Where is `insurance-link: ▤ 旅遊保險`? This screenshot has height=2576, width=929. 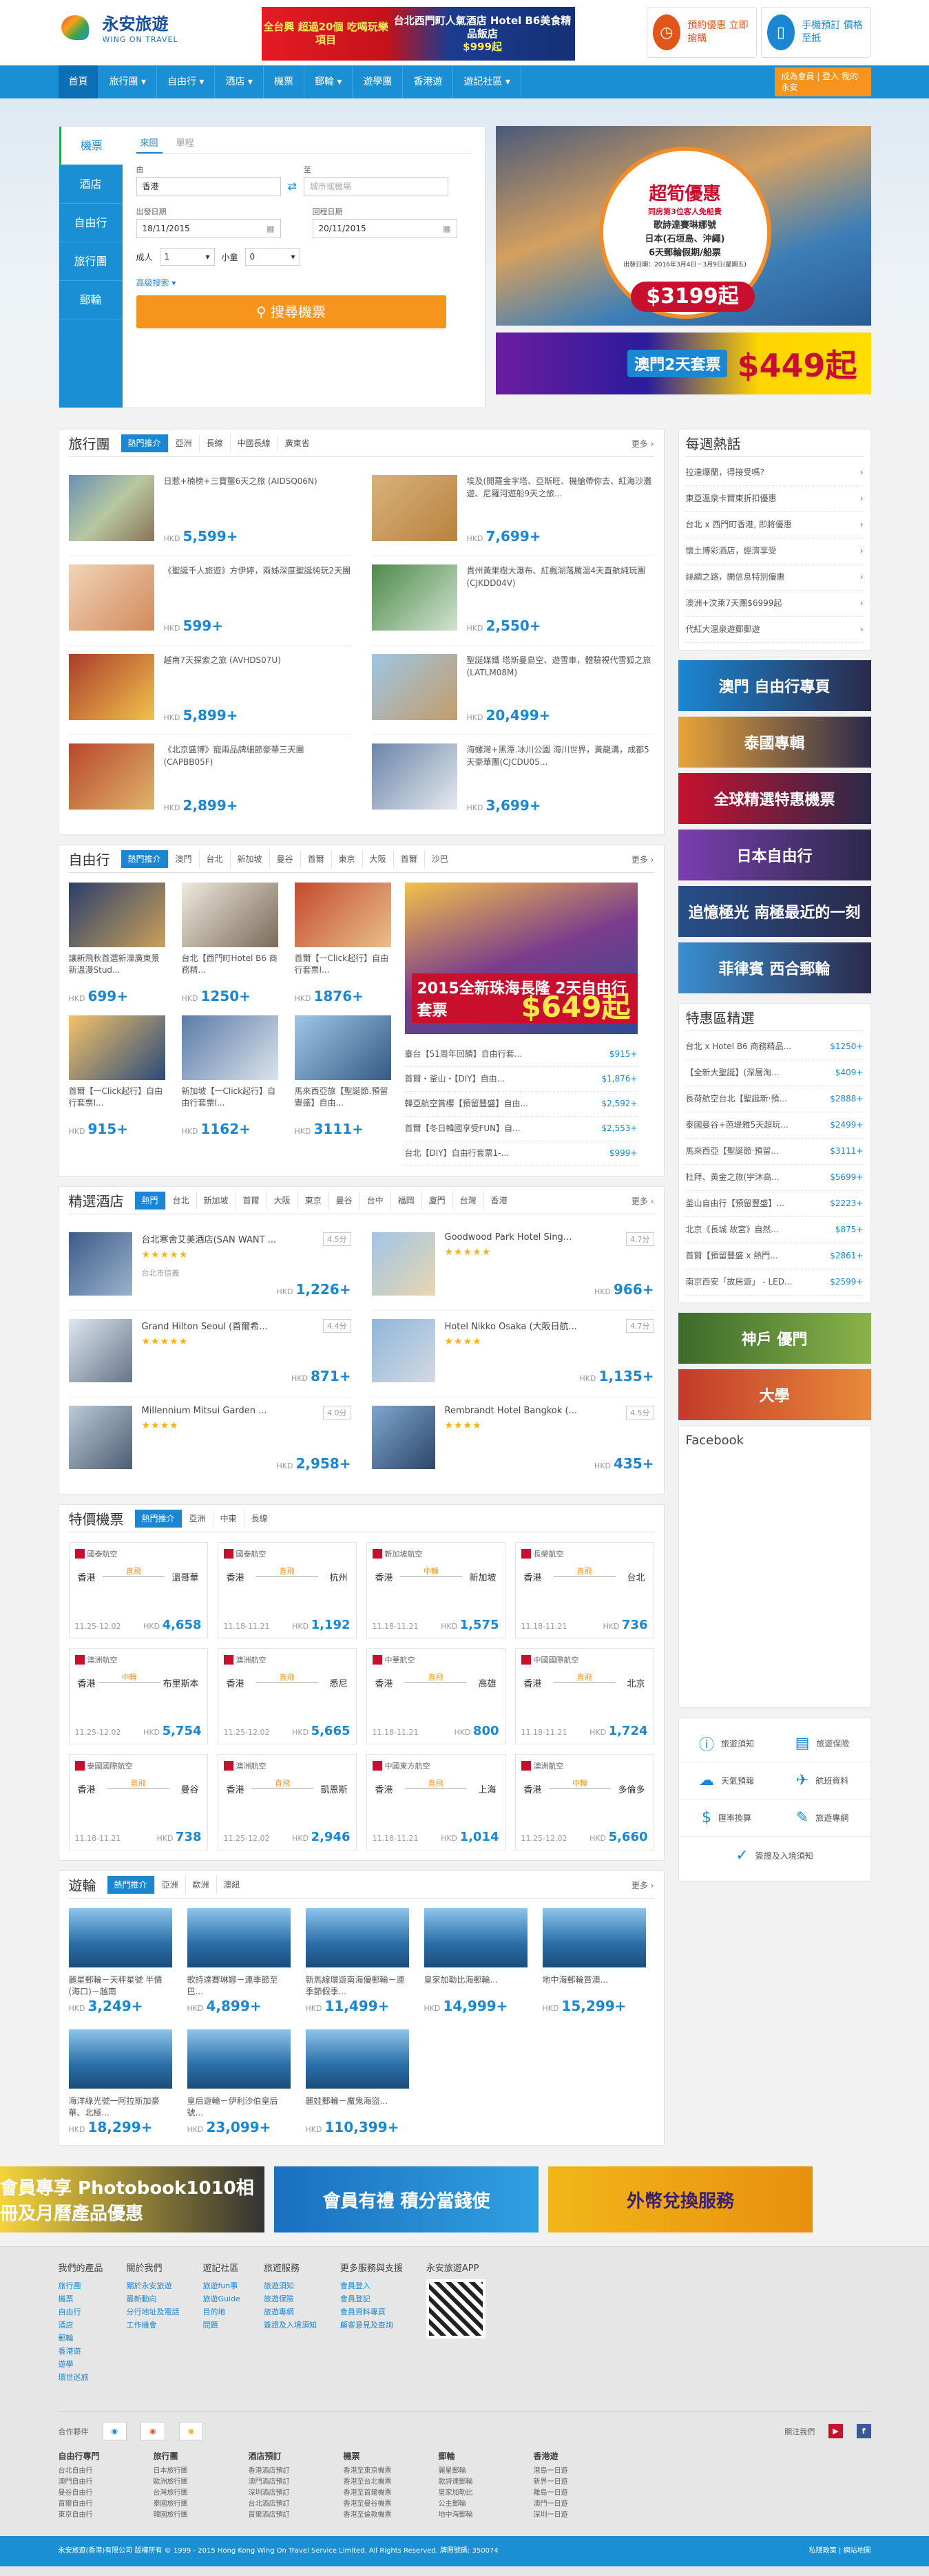 insurance-link: ▤ 旅遊保險 is located at coordinates (822, 1744).